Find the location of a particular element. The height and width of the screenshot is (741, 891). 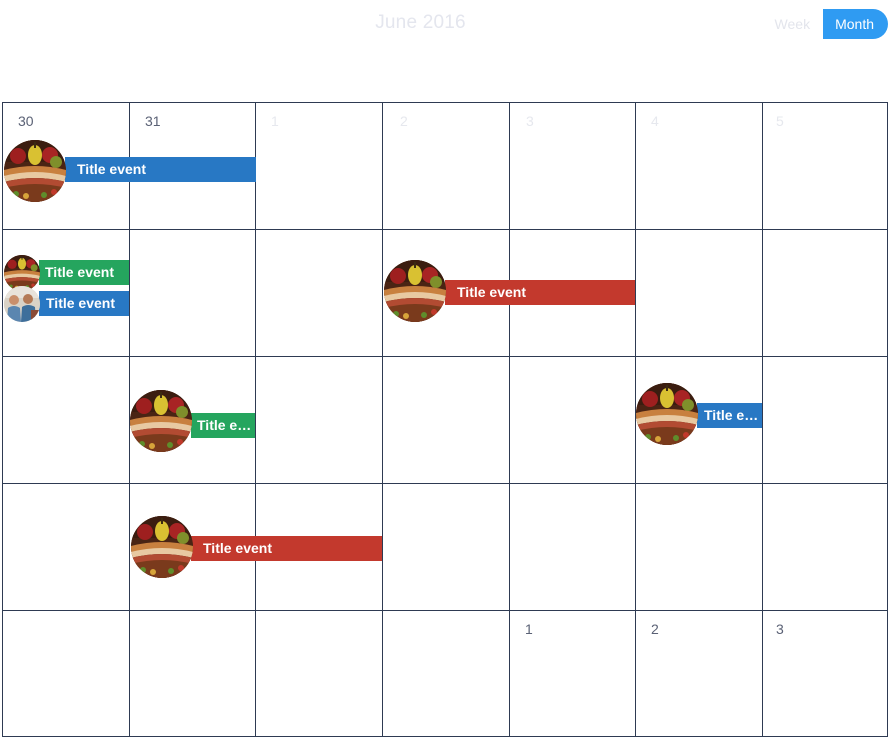

day-number: 5 is located at coordinates (780, 121).